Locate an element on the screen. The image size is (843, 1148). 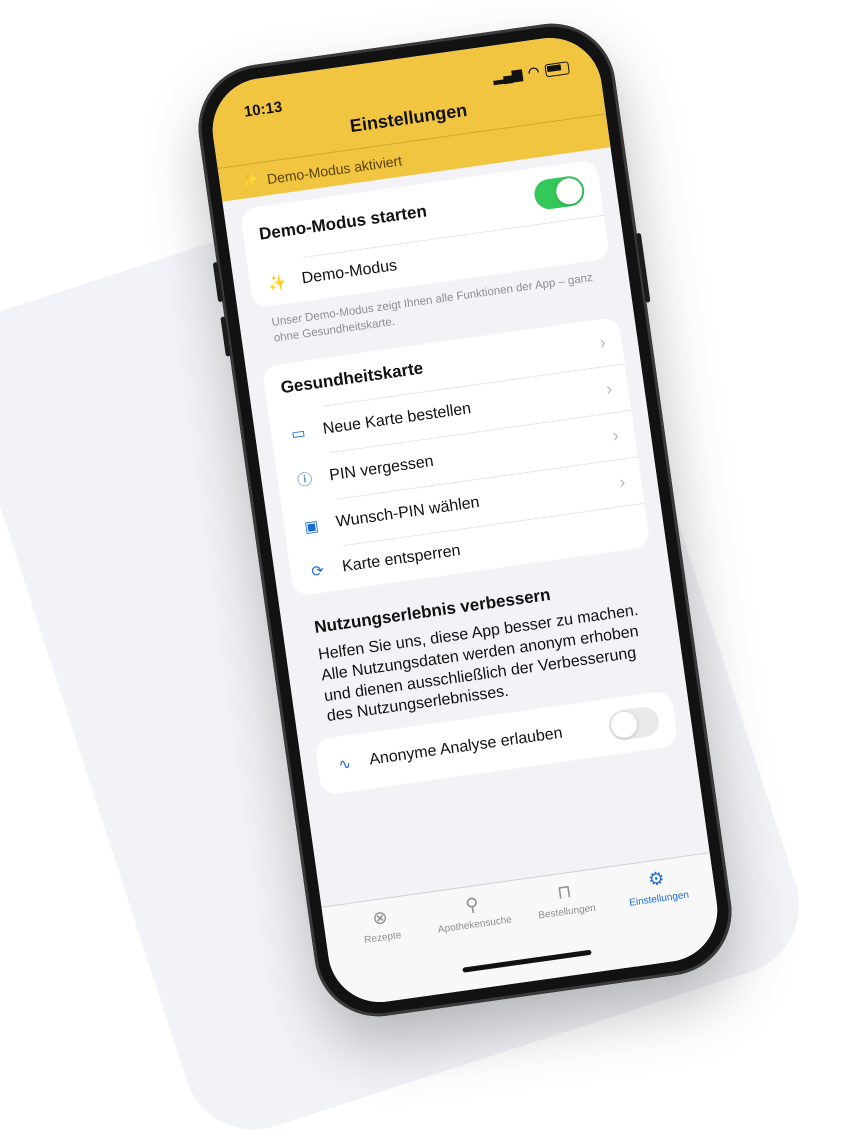
tab-rezepte: ⊗ Rezepte is located at coordinates (381, 925).